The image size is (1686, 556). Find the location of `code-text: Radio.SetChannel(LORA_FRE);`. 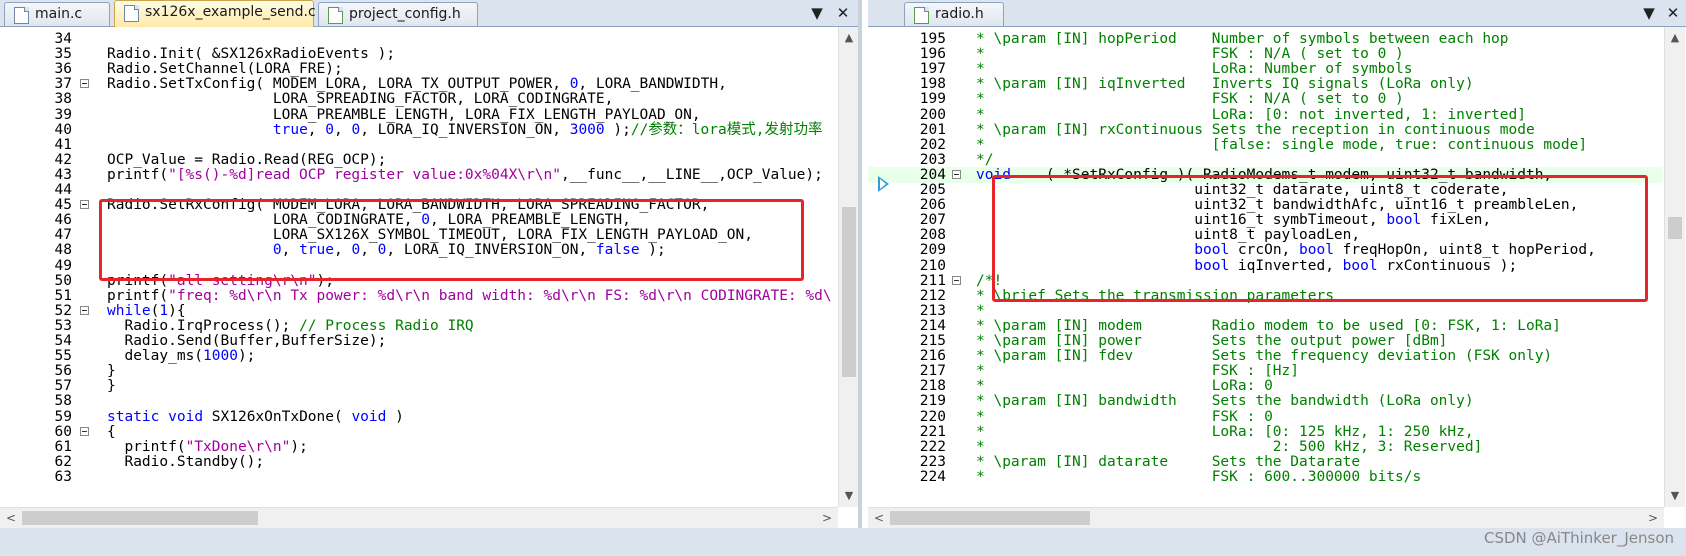

code-text: Radio.SetChannel(LORA_FRE); is located at coordinates (225, 69).